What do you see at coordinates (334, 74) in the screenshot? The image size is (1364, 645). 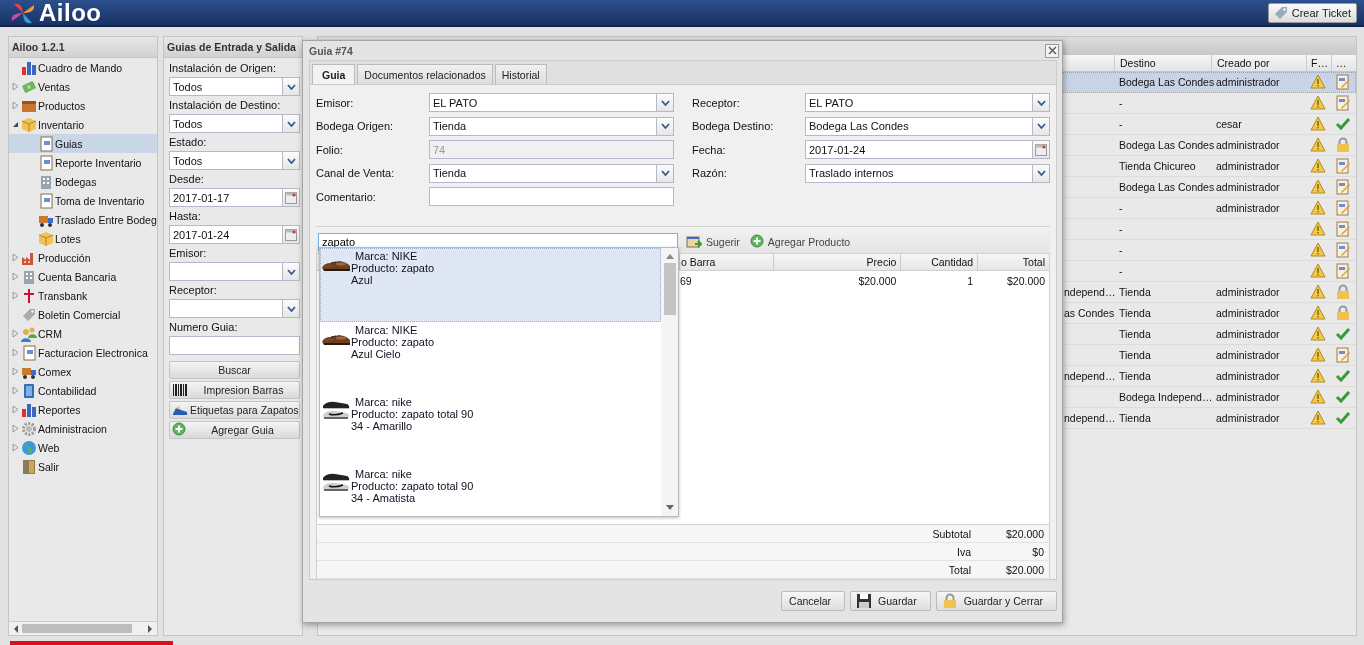 I see `tab: Guia` at bounding box center [334, 74].